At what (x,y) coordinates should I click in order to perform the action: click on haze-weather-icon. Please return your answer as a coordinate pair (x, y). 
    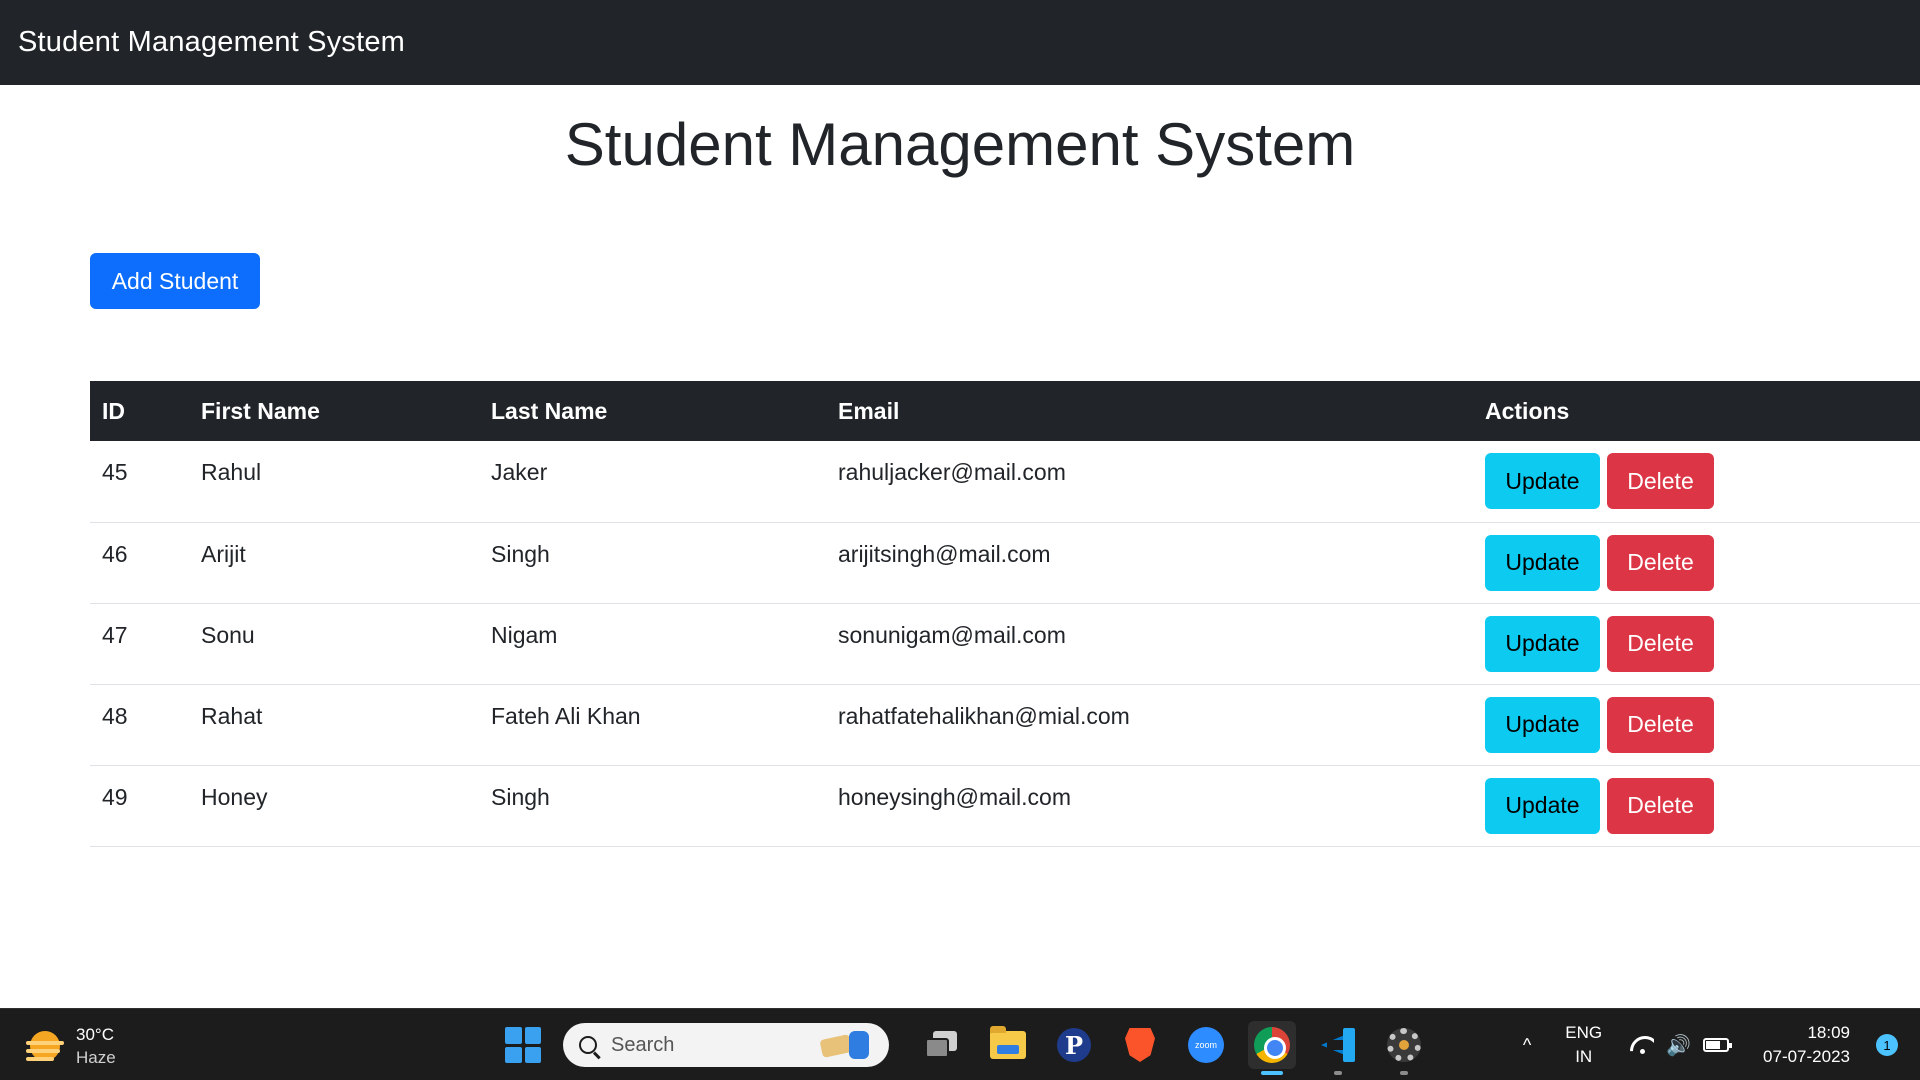
    Looking at the image, I should click on (45, 1046).